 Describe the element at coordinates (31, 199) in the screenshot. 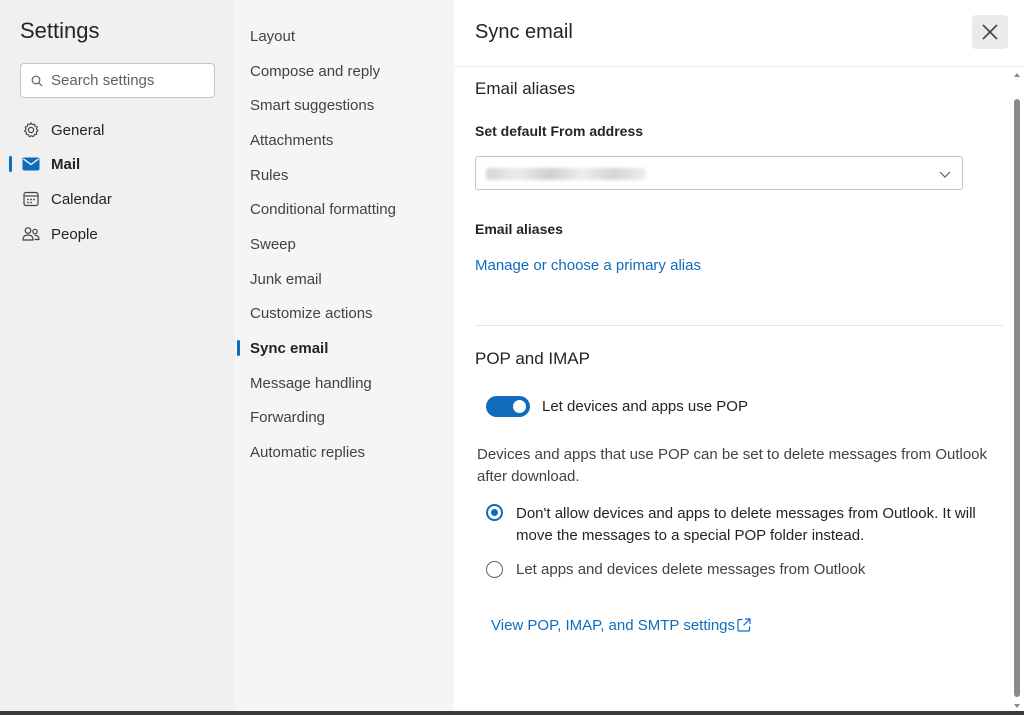

I see `calendar-icon` at that location.